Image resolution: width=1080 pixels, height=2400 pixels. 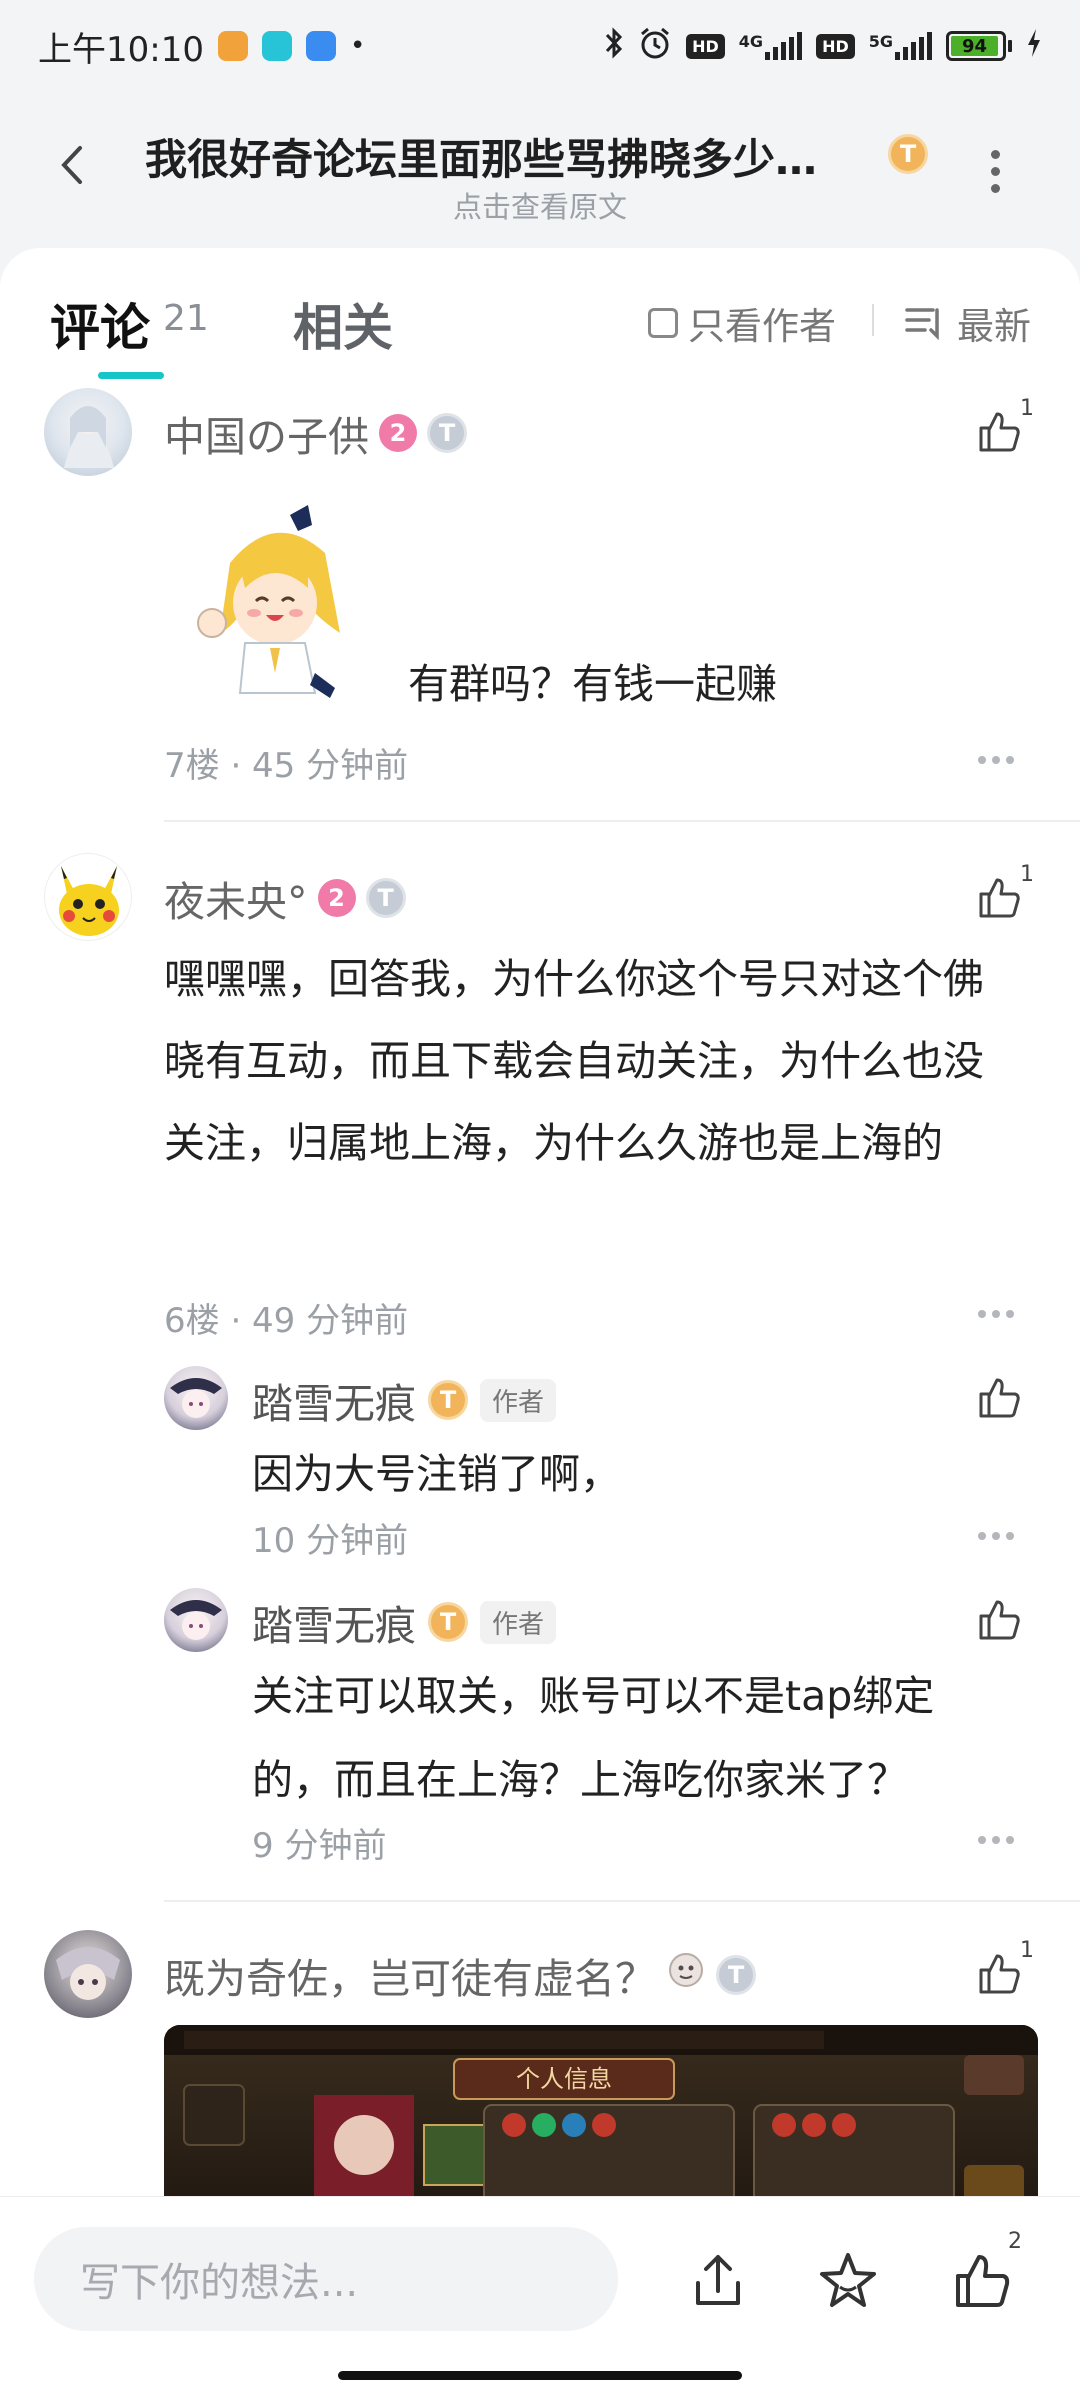 I want to click on comment-tabs: 评论 21 相关 只看作者 最新, so click(x=540, y=313).